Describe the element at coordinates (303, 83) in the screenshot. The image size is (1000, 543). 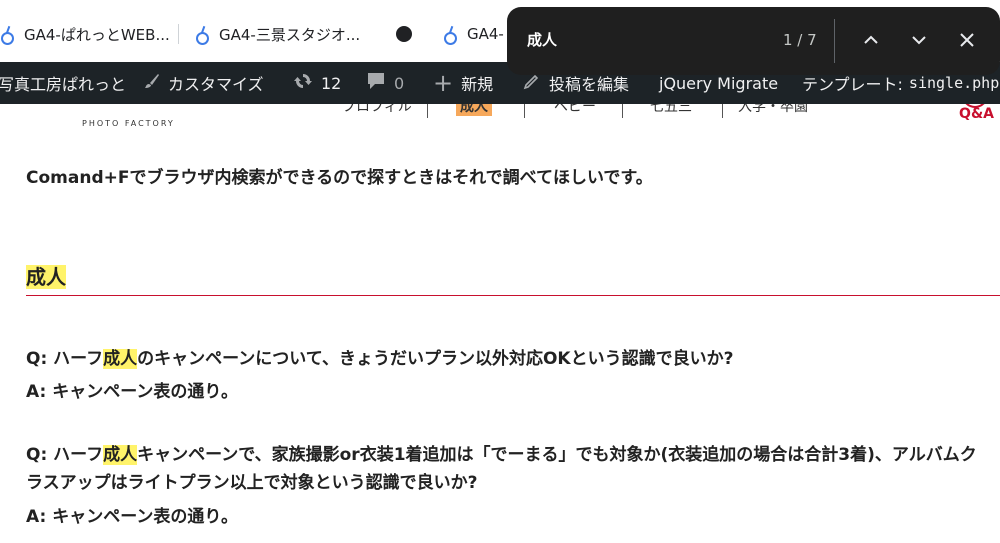
I see `updates-icon` at that location.